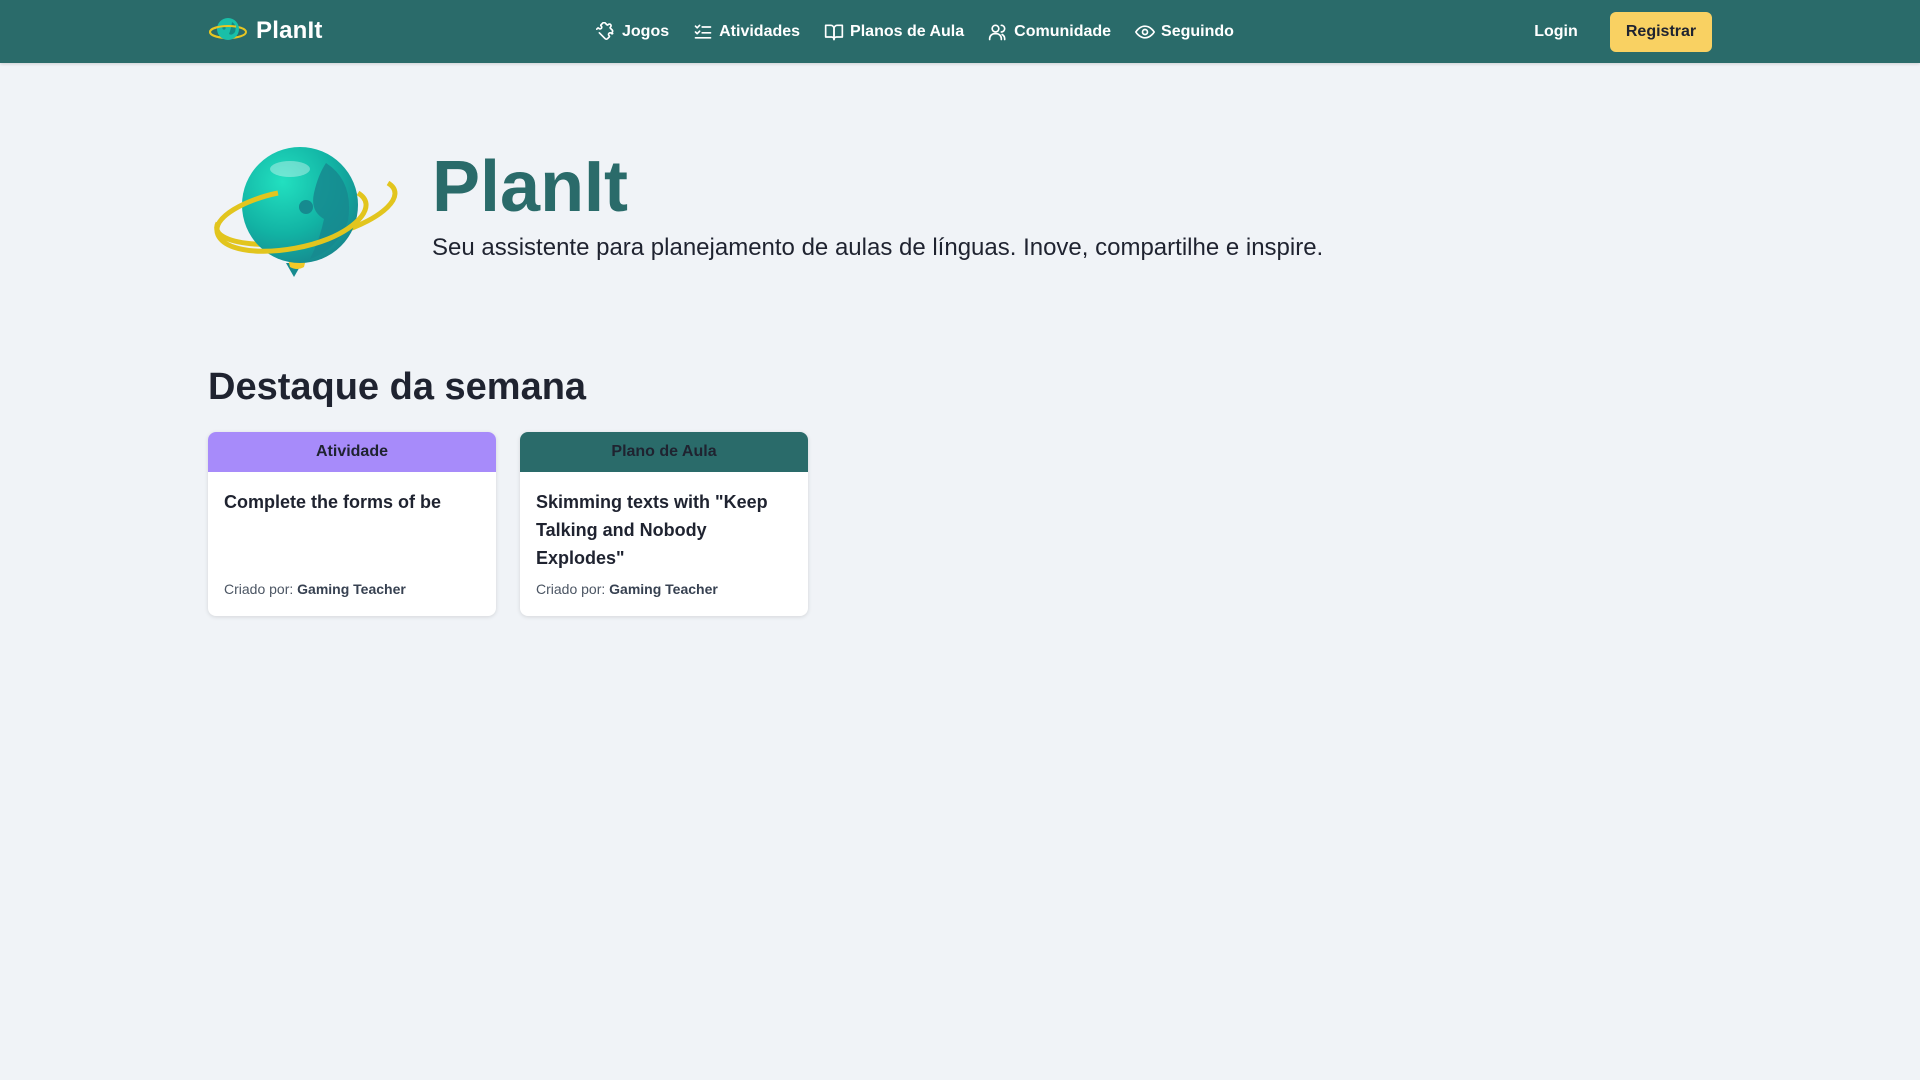 This screenshot has height=1080, width=1920. What do you see at coordinates (1556, 32) in the screenshot?
I see `login-button: Login` at bounding box center [1556, 32].